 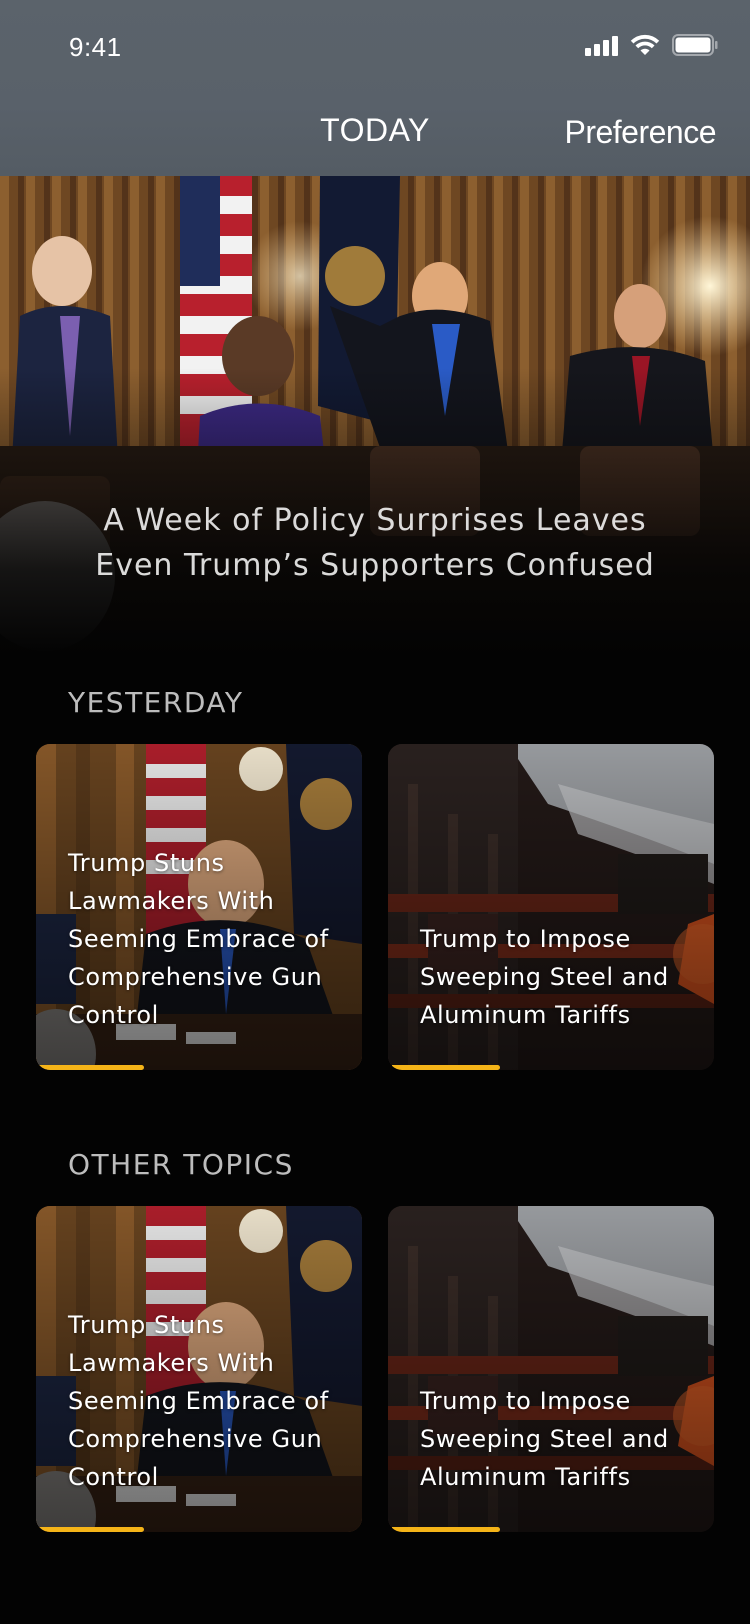 What do you see at coordinates (181, 1164) in the screenshot?
I see `section-title-other-topics: OTHER TOPICS` at bounding box center [181, 1164].